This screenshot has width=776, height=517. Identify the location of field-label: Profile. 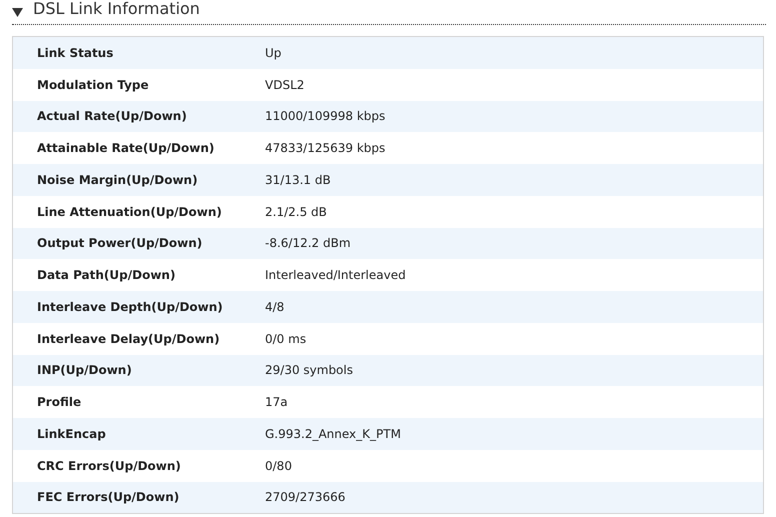
(59, 402).